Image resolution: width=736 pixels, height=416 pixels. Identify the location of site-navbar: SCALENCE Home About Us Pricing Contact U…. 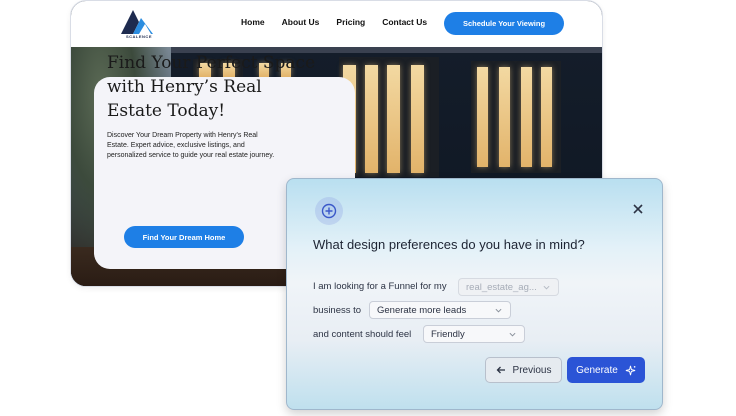
(336, 24).